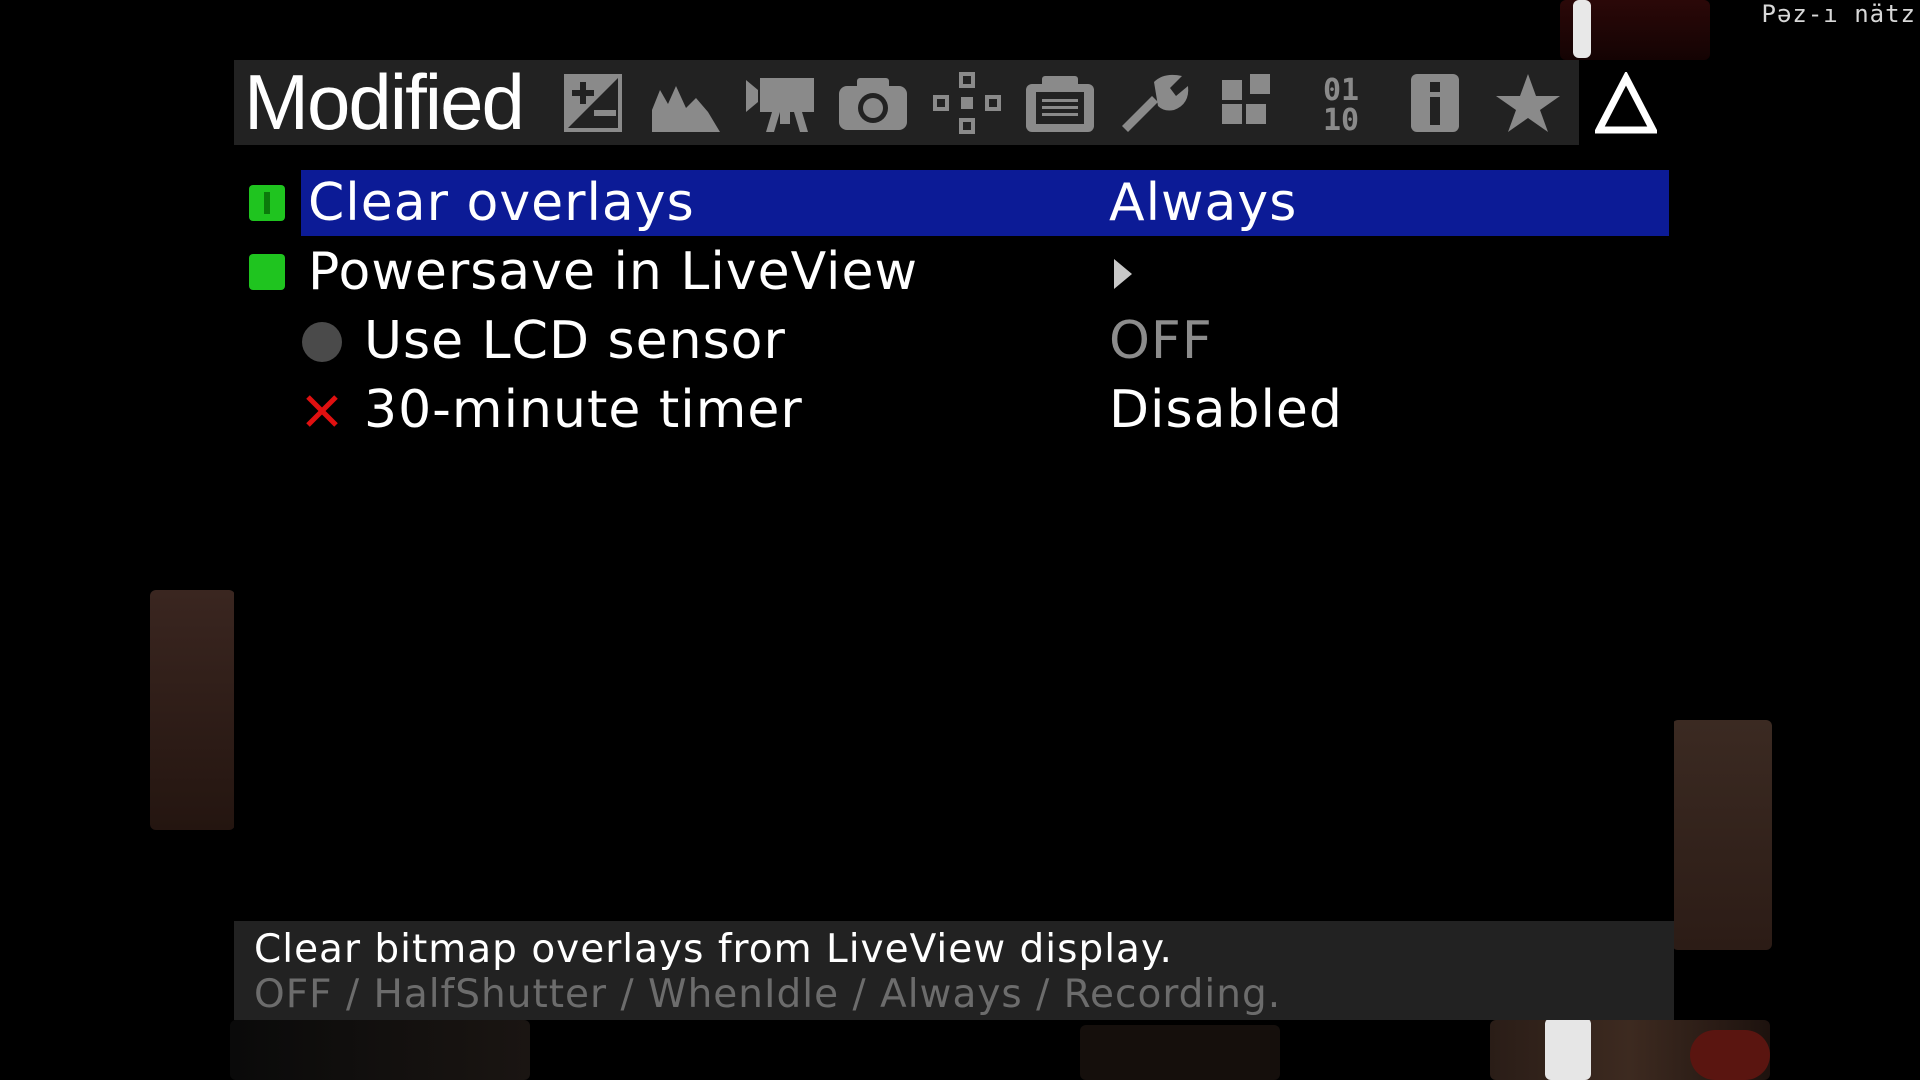  I want to click on tab-debug: 01 10, so click(1341, 102).